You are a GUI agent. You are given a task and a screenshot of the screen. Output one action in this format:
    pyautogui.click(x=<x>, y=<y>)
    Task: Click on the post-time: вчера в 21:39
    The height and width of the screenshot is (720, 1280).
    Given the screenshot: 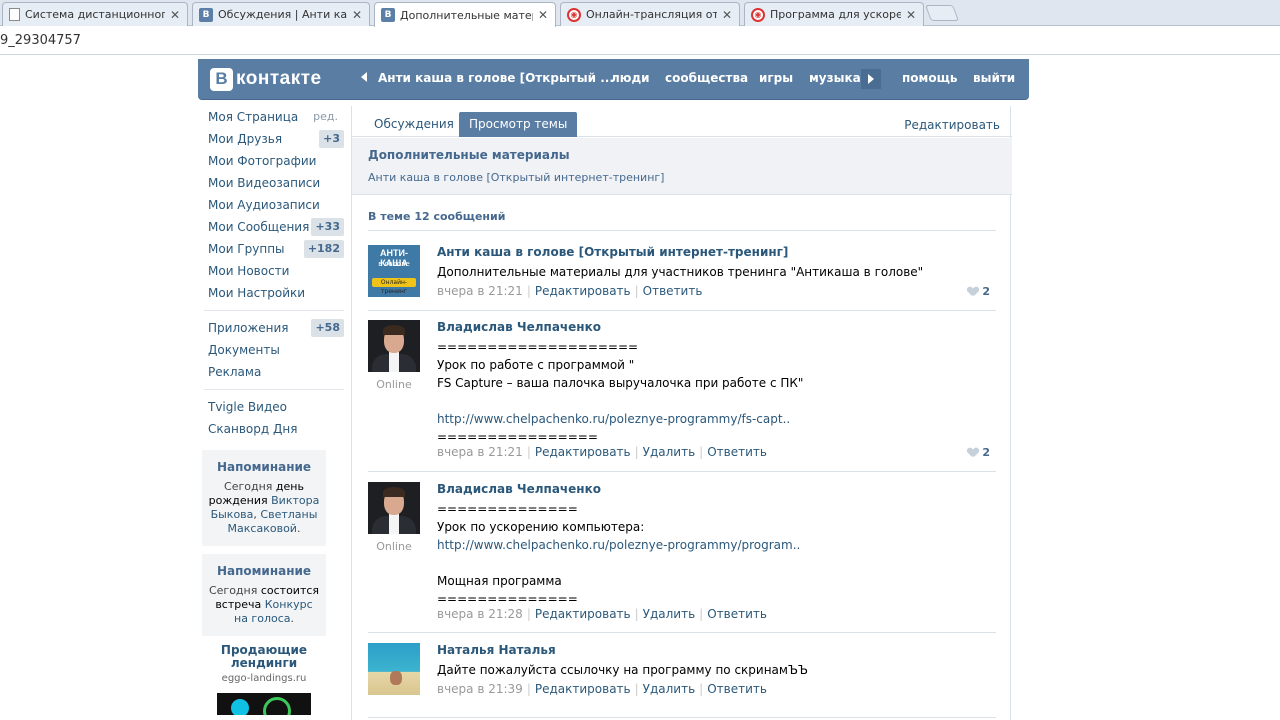 What is the action you would take?
    pyautogui.click(x=480, y=689)
    